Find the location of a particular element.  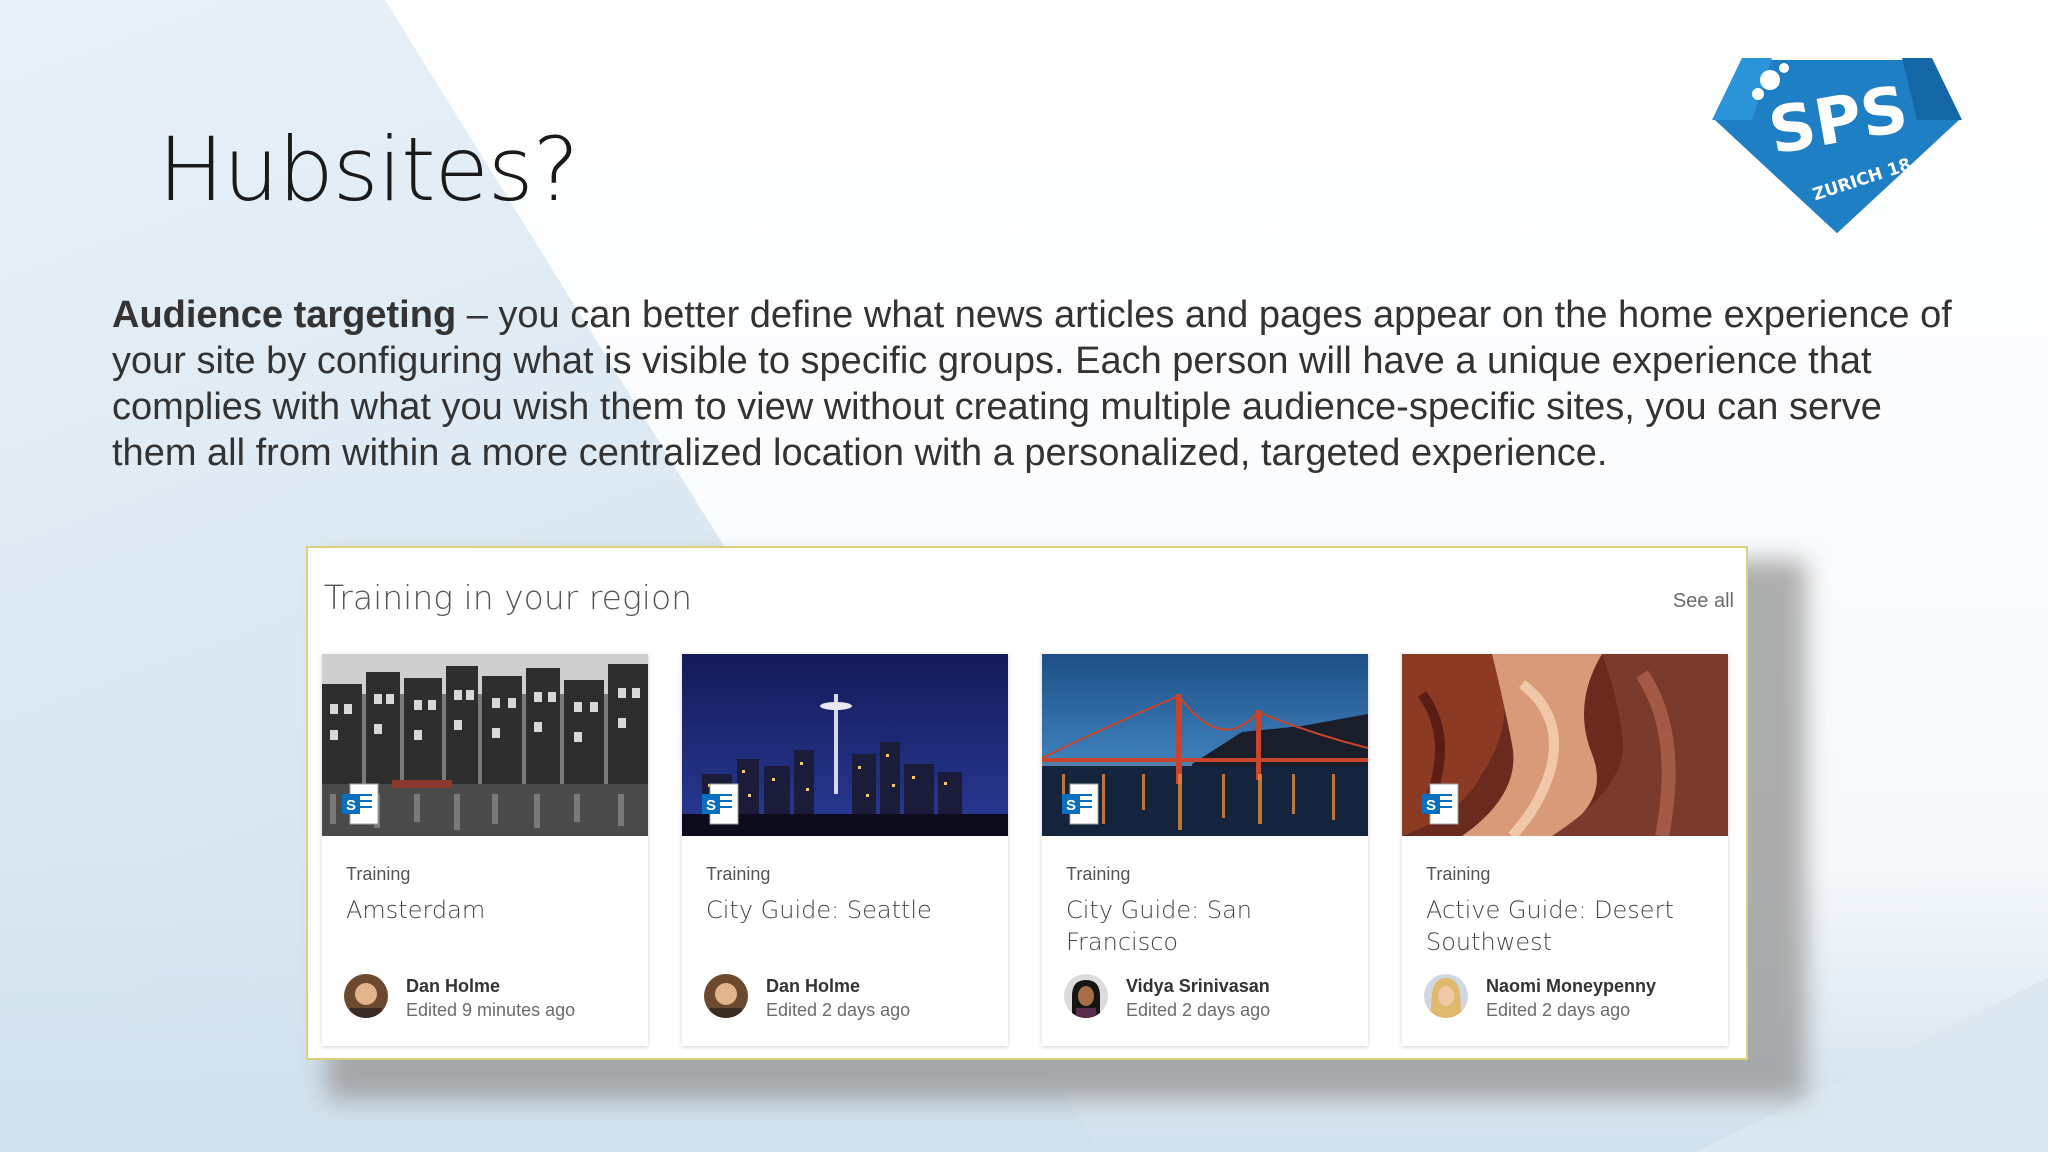

card-title: City Guide: Seattle is located at coordinates (851, 910).